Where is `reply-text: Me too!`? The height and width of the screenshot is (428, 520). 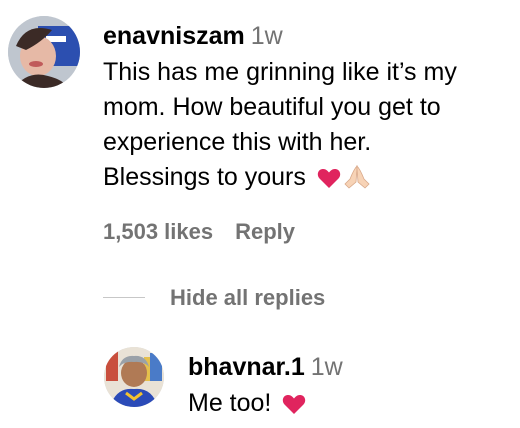
reply-text: Me too! is located at coordinates (230, 403).